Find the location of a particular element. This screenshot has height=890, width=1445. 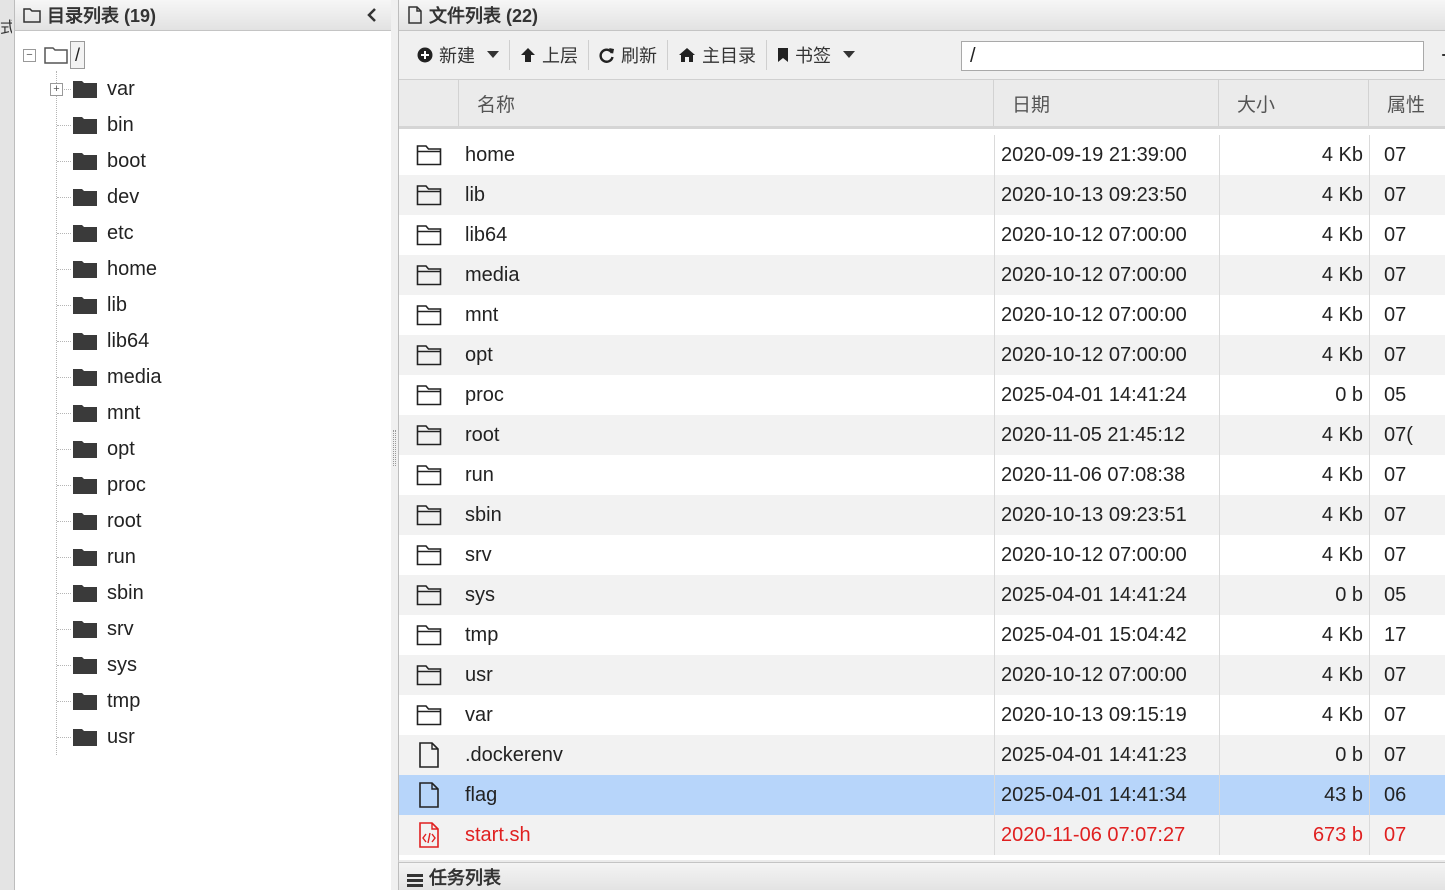

refresh-button: 刷新 is located at coordinates (628, 55).